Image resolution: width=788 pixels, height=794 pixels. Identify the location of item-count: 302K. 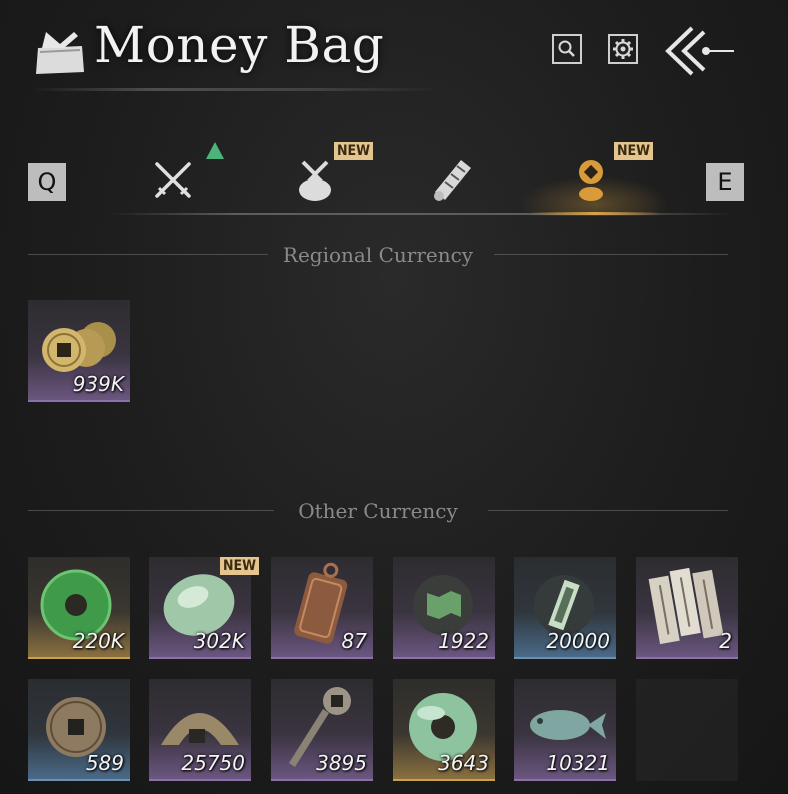
(219, 641).